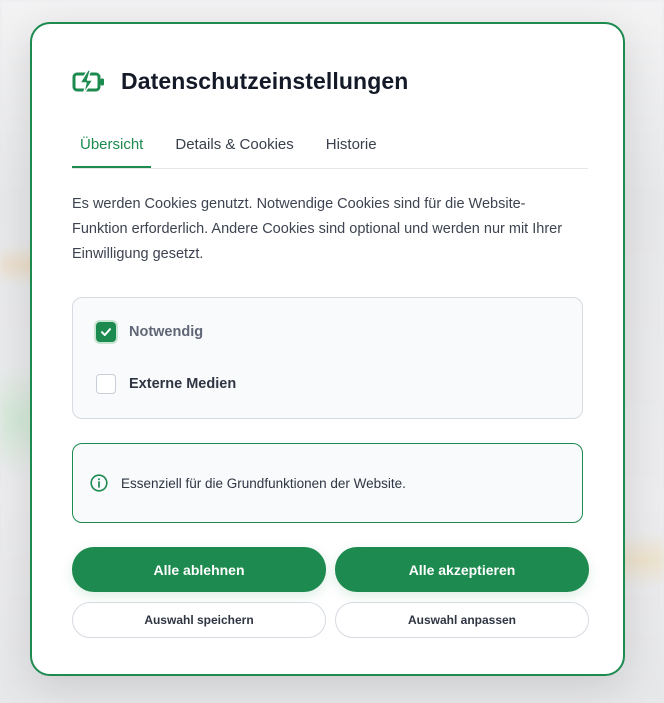 The width and height of the screenshot is (664, 703). I want to click on necessary-checkbox, so click(106, 332).